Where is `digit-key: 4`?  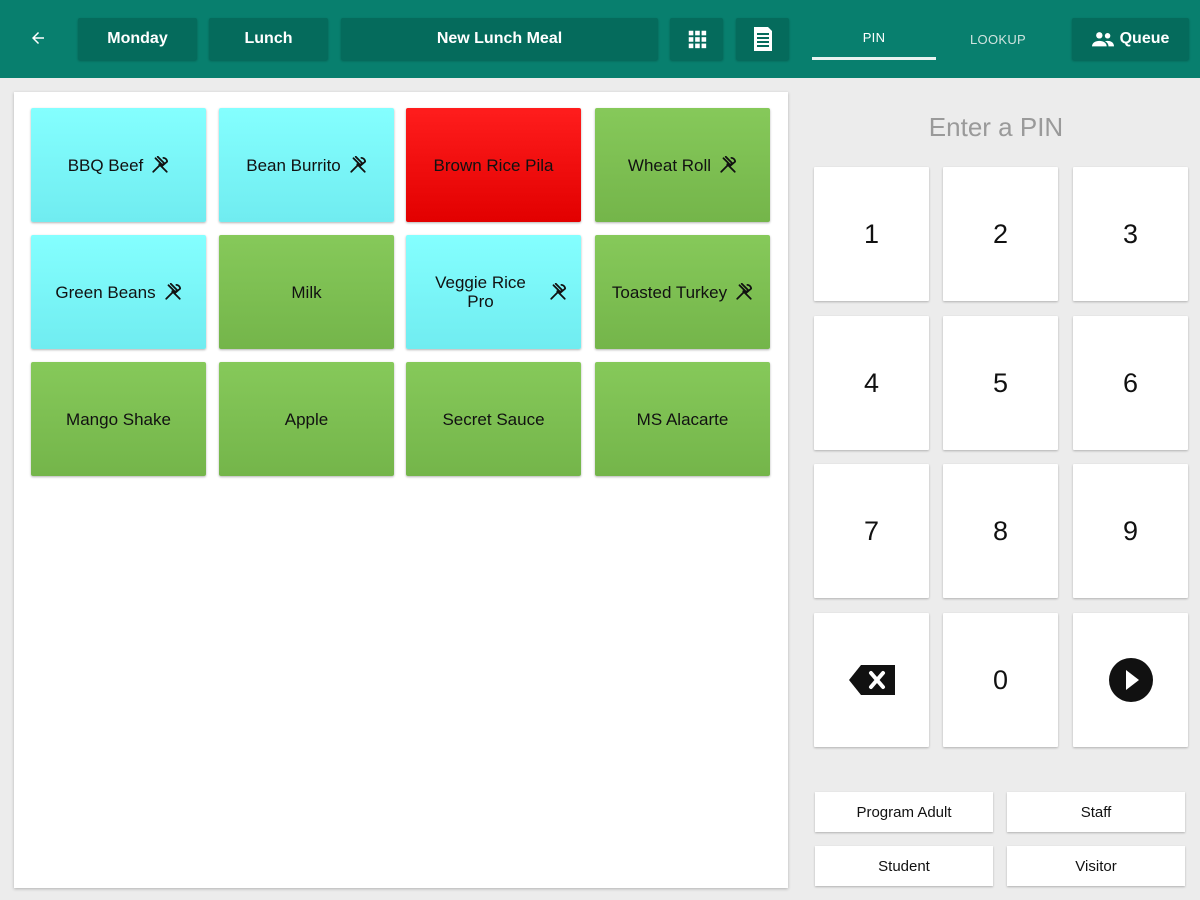 digit-key: 4 is located at coordinates (871, 383).